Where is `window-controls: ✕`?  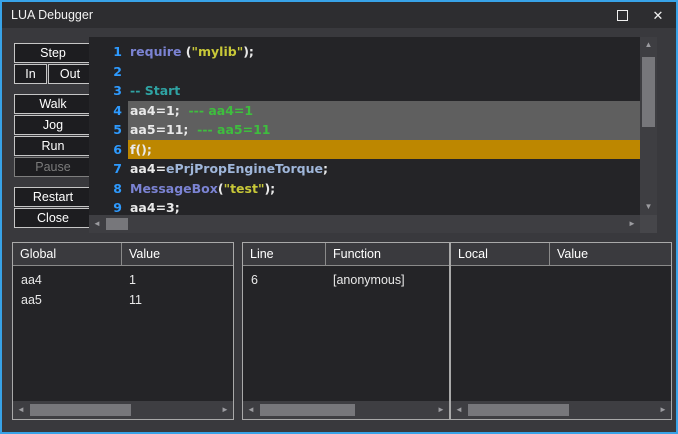
window-controls: ✕ is located at coordinates (640, 15).